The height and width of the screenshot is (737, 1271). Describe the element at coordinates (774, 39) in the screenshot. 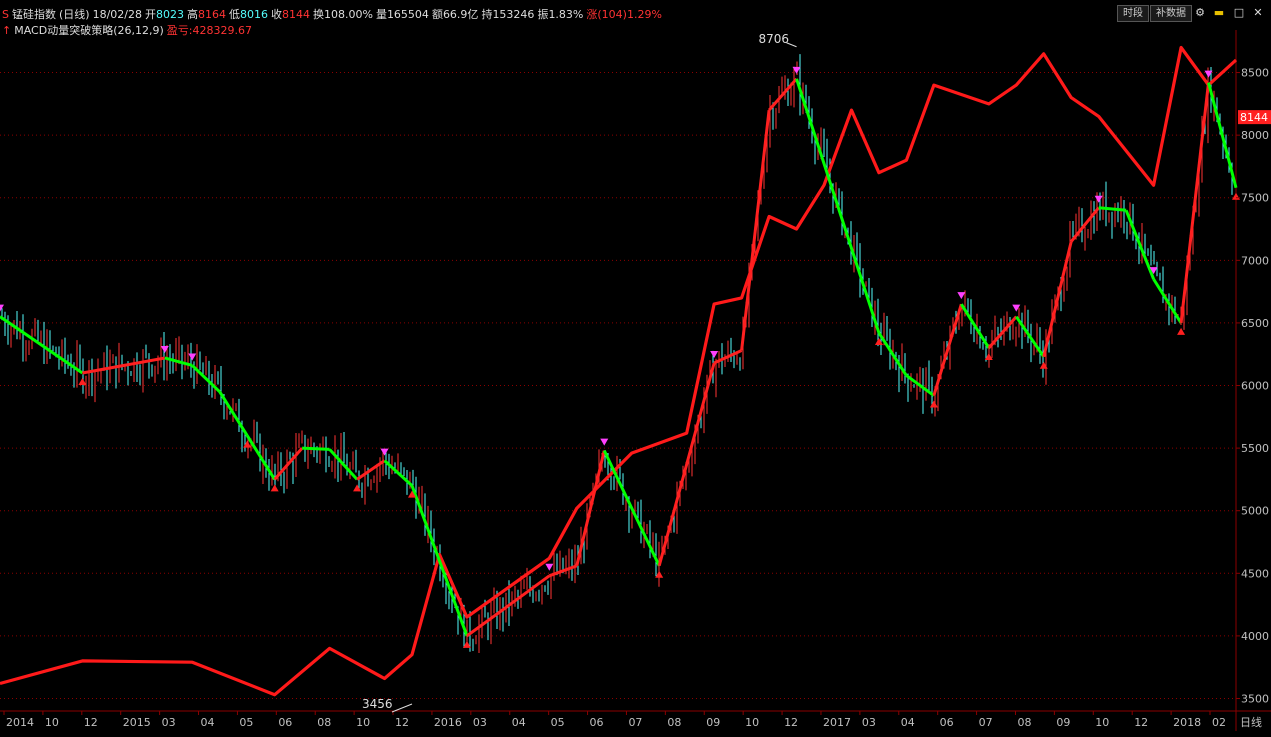

I see `price-annotation: 8706` at that location.